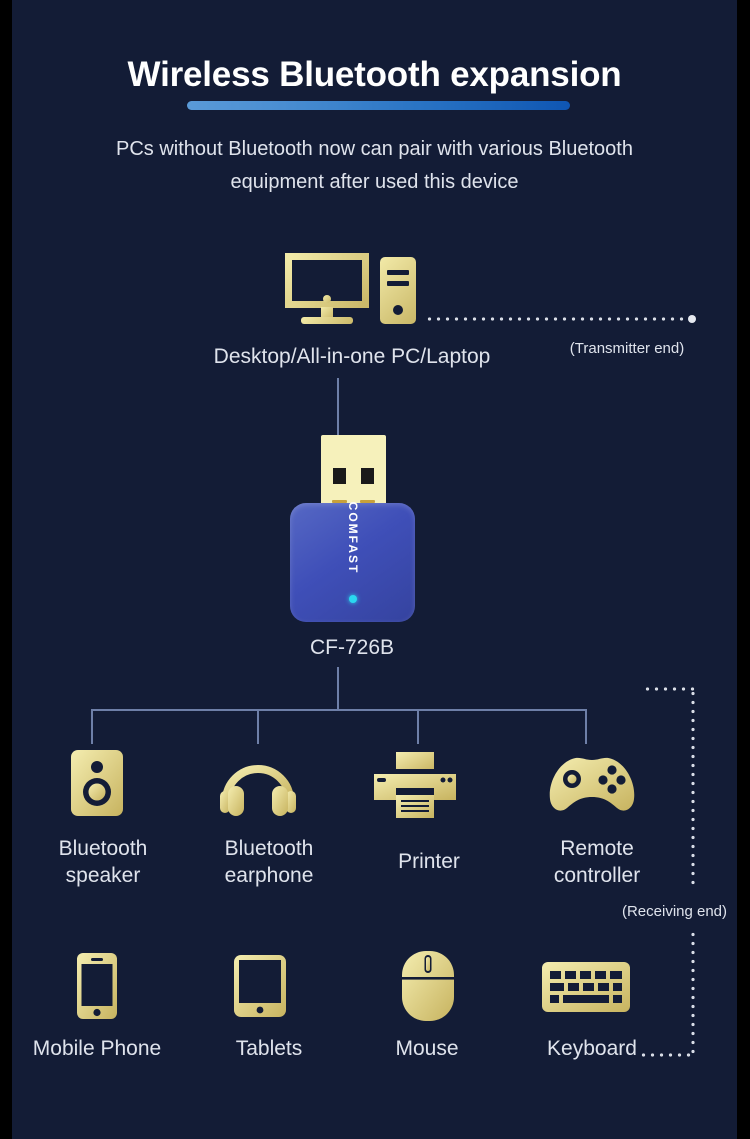 The image size is (750, 1139). I want to click on device-model-label: CF-726B, so click(352, 647).